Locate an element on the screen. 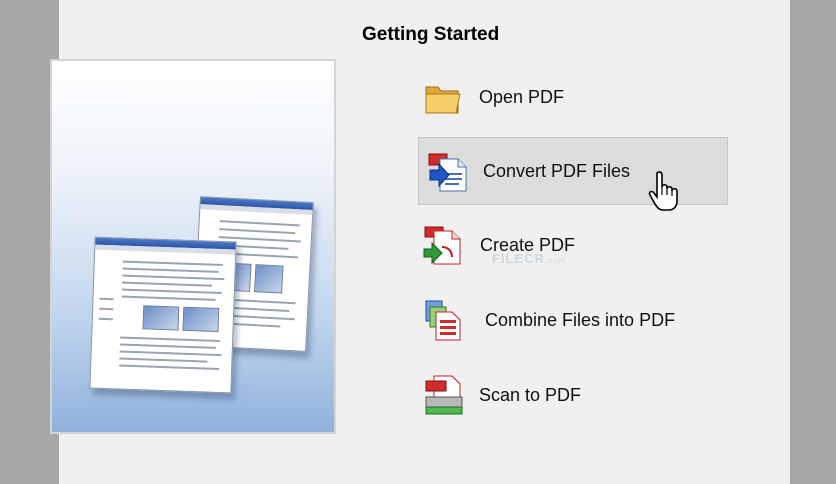 The width and height of the screenshot is (836, 484). create-pdf-button: Create PDF is located at coordinates (570, 245).